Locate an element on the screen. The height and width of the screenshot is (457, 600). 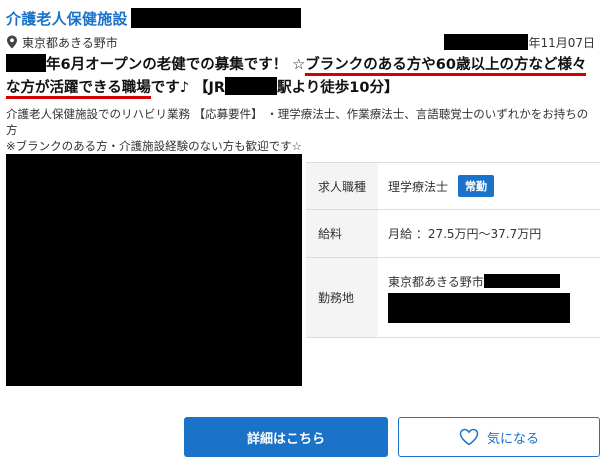
occupation-label: 求人職種 is located at coordinates (342, 186).